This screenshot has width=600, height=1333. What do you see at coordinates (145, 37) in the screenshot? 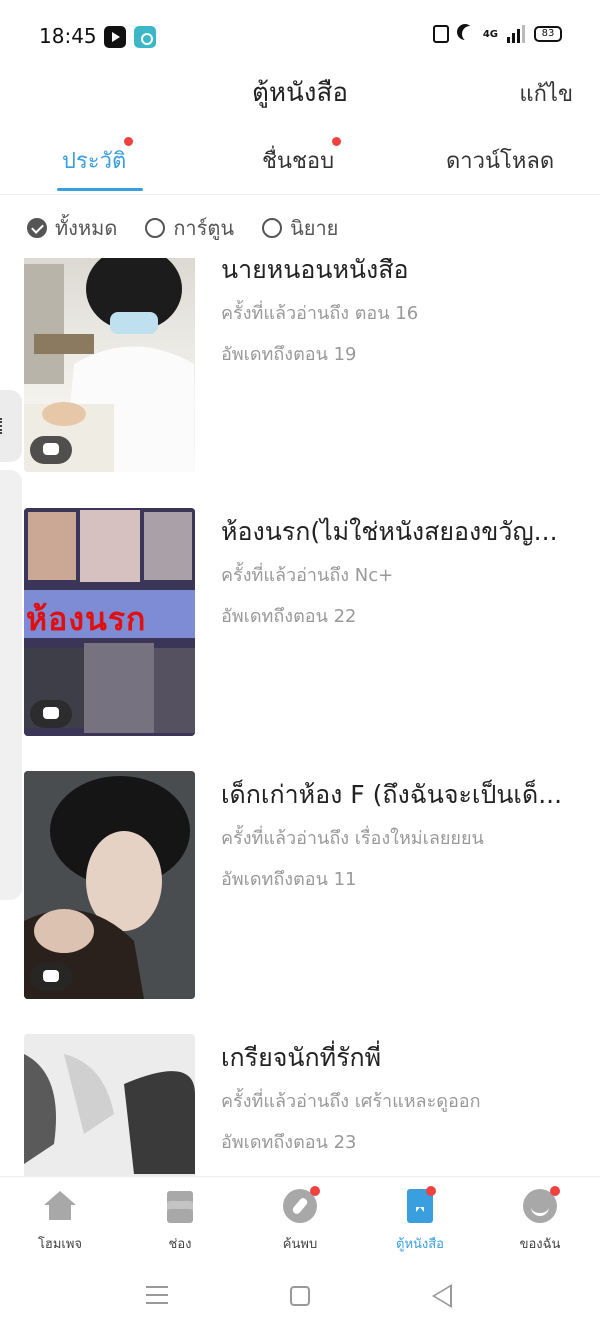
I see `app-notification-icon` at bounding box center [145, 37].